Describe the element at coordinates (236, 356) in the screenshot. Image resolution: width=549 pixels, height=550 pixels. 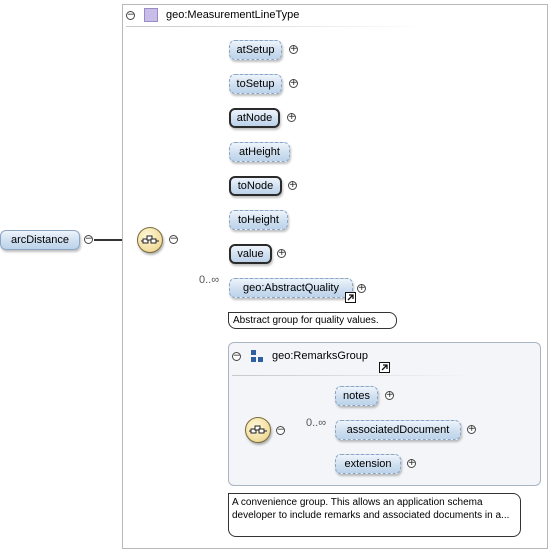
I see `collapse-group-icon: −` at that location.